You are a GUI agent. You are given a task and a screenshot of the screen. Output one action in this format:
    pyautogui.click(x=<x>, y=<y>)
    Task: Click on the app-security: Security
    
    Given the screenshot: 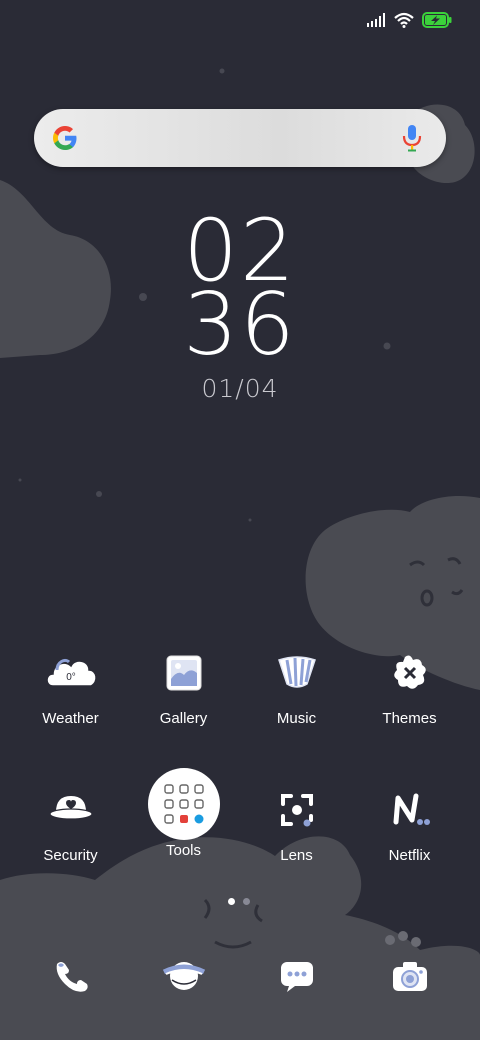 What is the action you would take?
    pyautogui.click(x=70, y=820)
    